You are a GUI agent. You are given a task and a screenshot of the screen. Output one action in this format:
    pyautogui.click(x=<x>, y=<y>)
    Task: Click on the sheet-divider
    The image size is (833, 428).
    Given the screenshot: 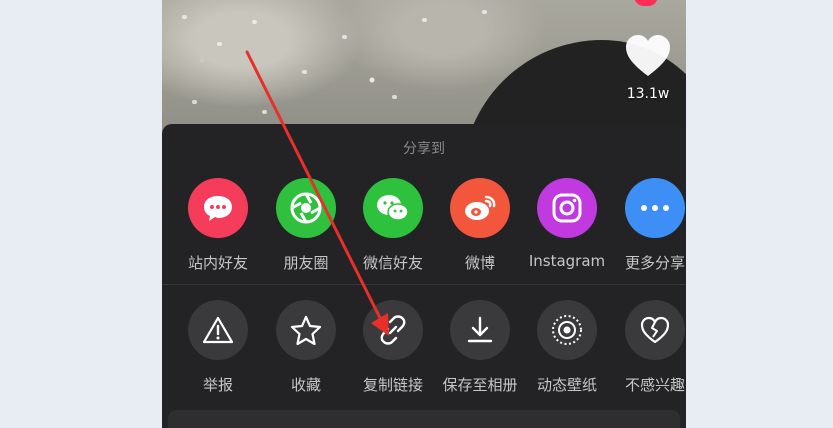 What is the action you would take?
    pyautogui.click(x=424, y=284)
    